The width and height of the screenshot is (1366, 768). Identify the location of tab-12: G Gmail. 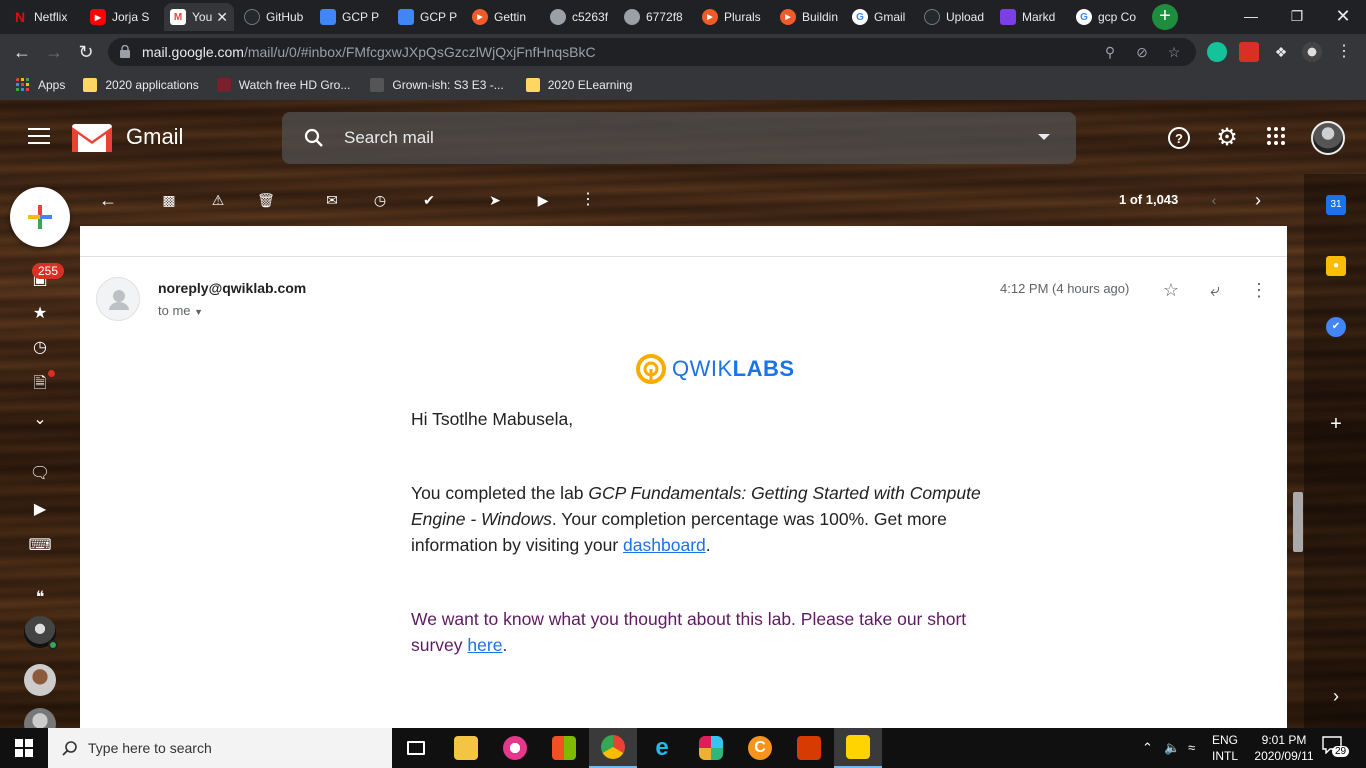
(880, 17).